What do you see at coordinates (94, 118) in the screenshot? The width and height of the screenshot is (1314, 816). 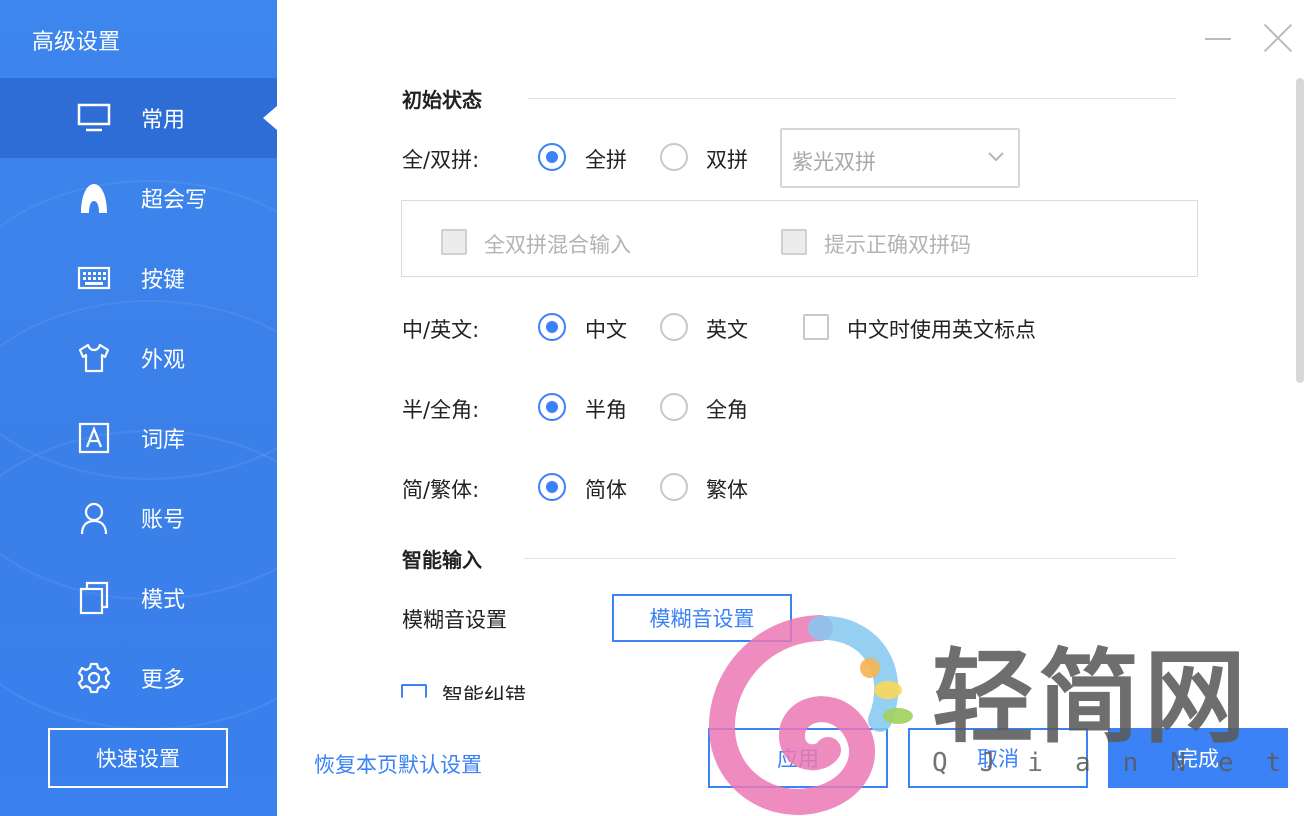 I see `monitor-icon` at bounding box center [94, 118].